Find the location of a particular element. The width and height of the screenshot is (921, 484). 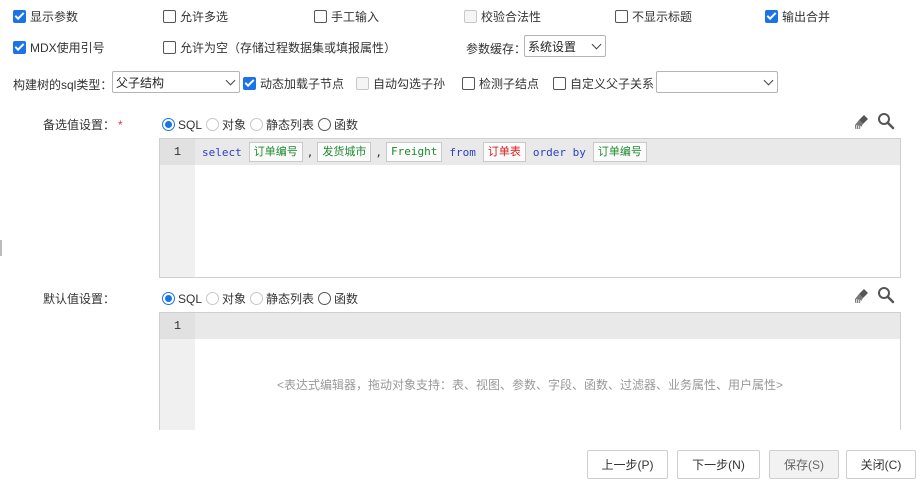

detect-child-checkbox: 检测子结点 is located at coordinates (500, 83).